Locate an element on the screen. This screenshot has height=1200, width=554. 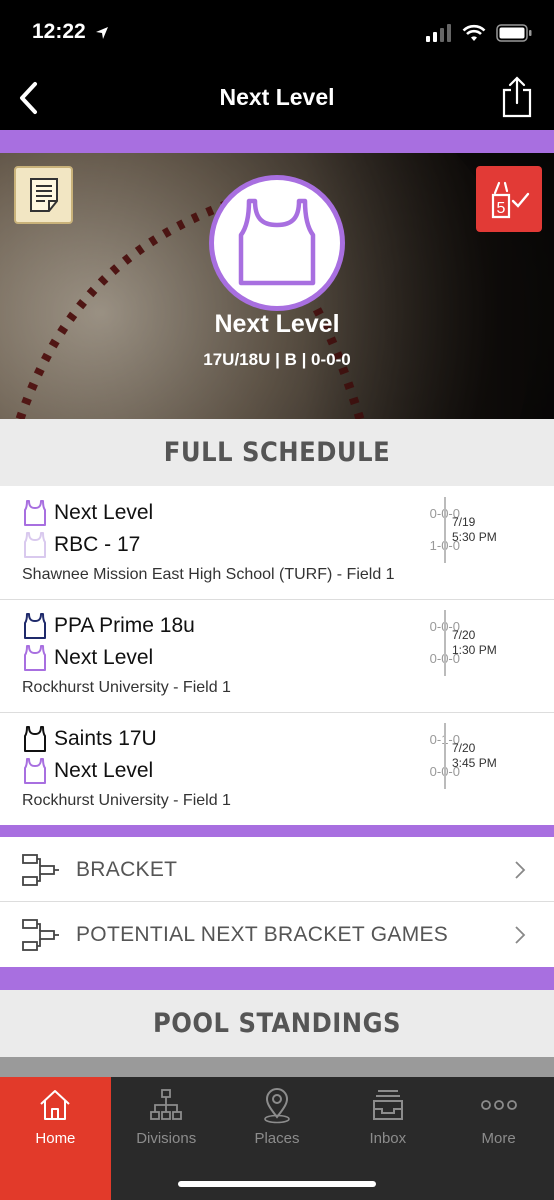
tab-label: Inbox is located at coordinates (388, 1138).